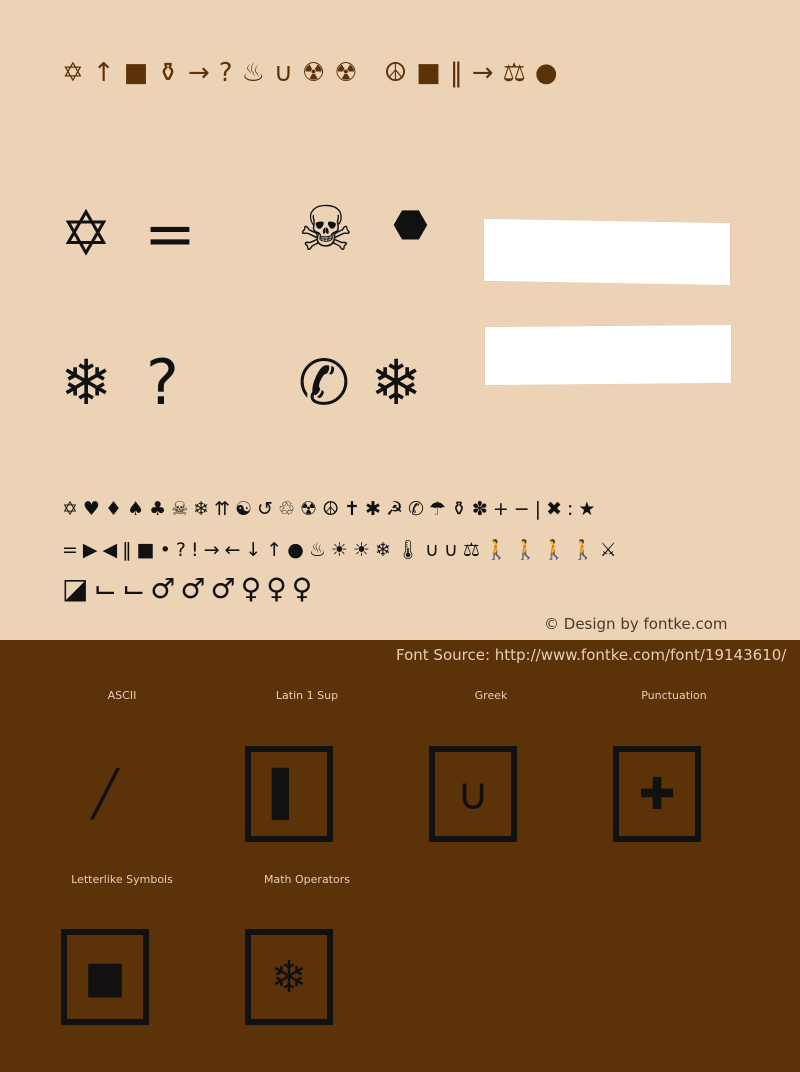 The height and width of the screenshot is (1072, 800). Describe the element at coordinates (105, 794) in the screenshot. I see `category-glyph-cell: ╱` at that location.